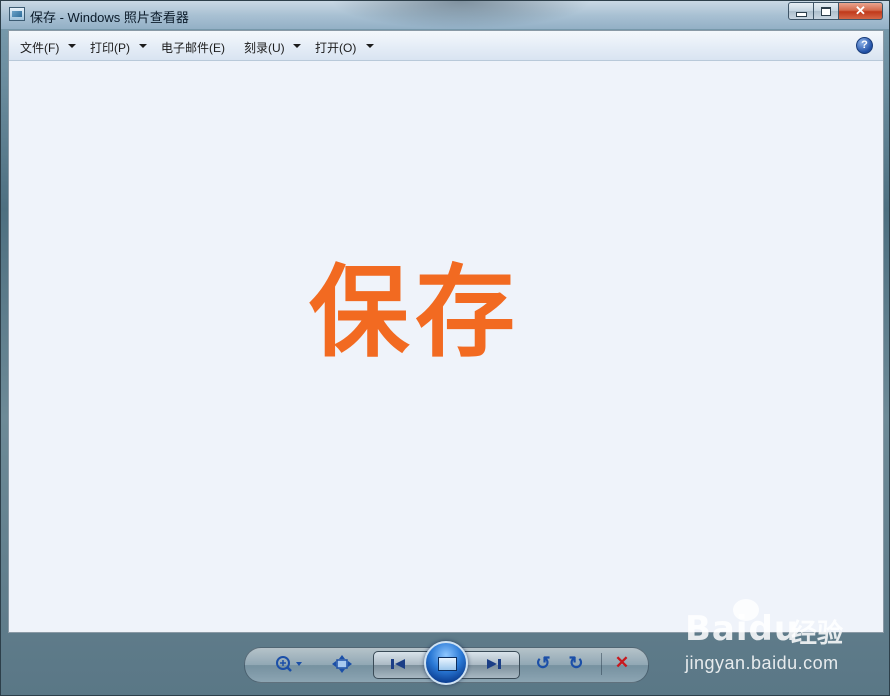 The image size is (890, 696). Describe the element at coordinates (461, 15) in the screenshot. I see `title-bar-background` at that location.